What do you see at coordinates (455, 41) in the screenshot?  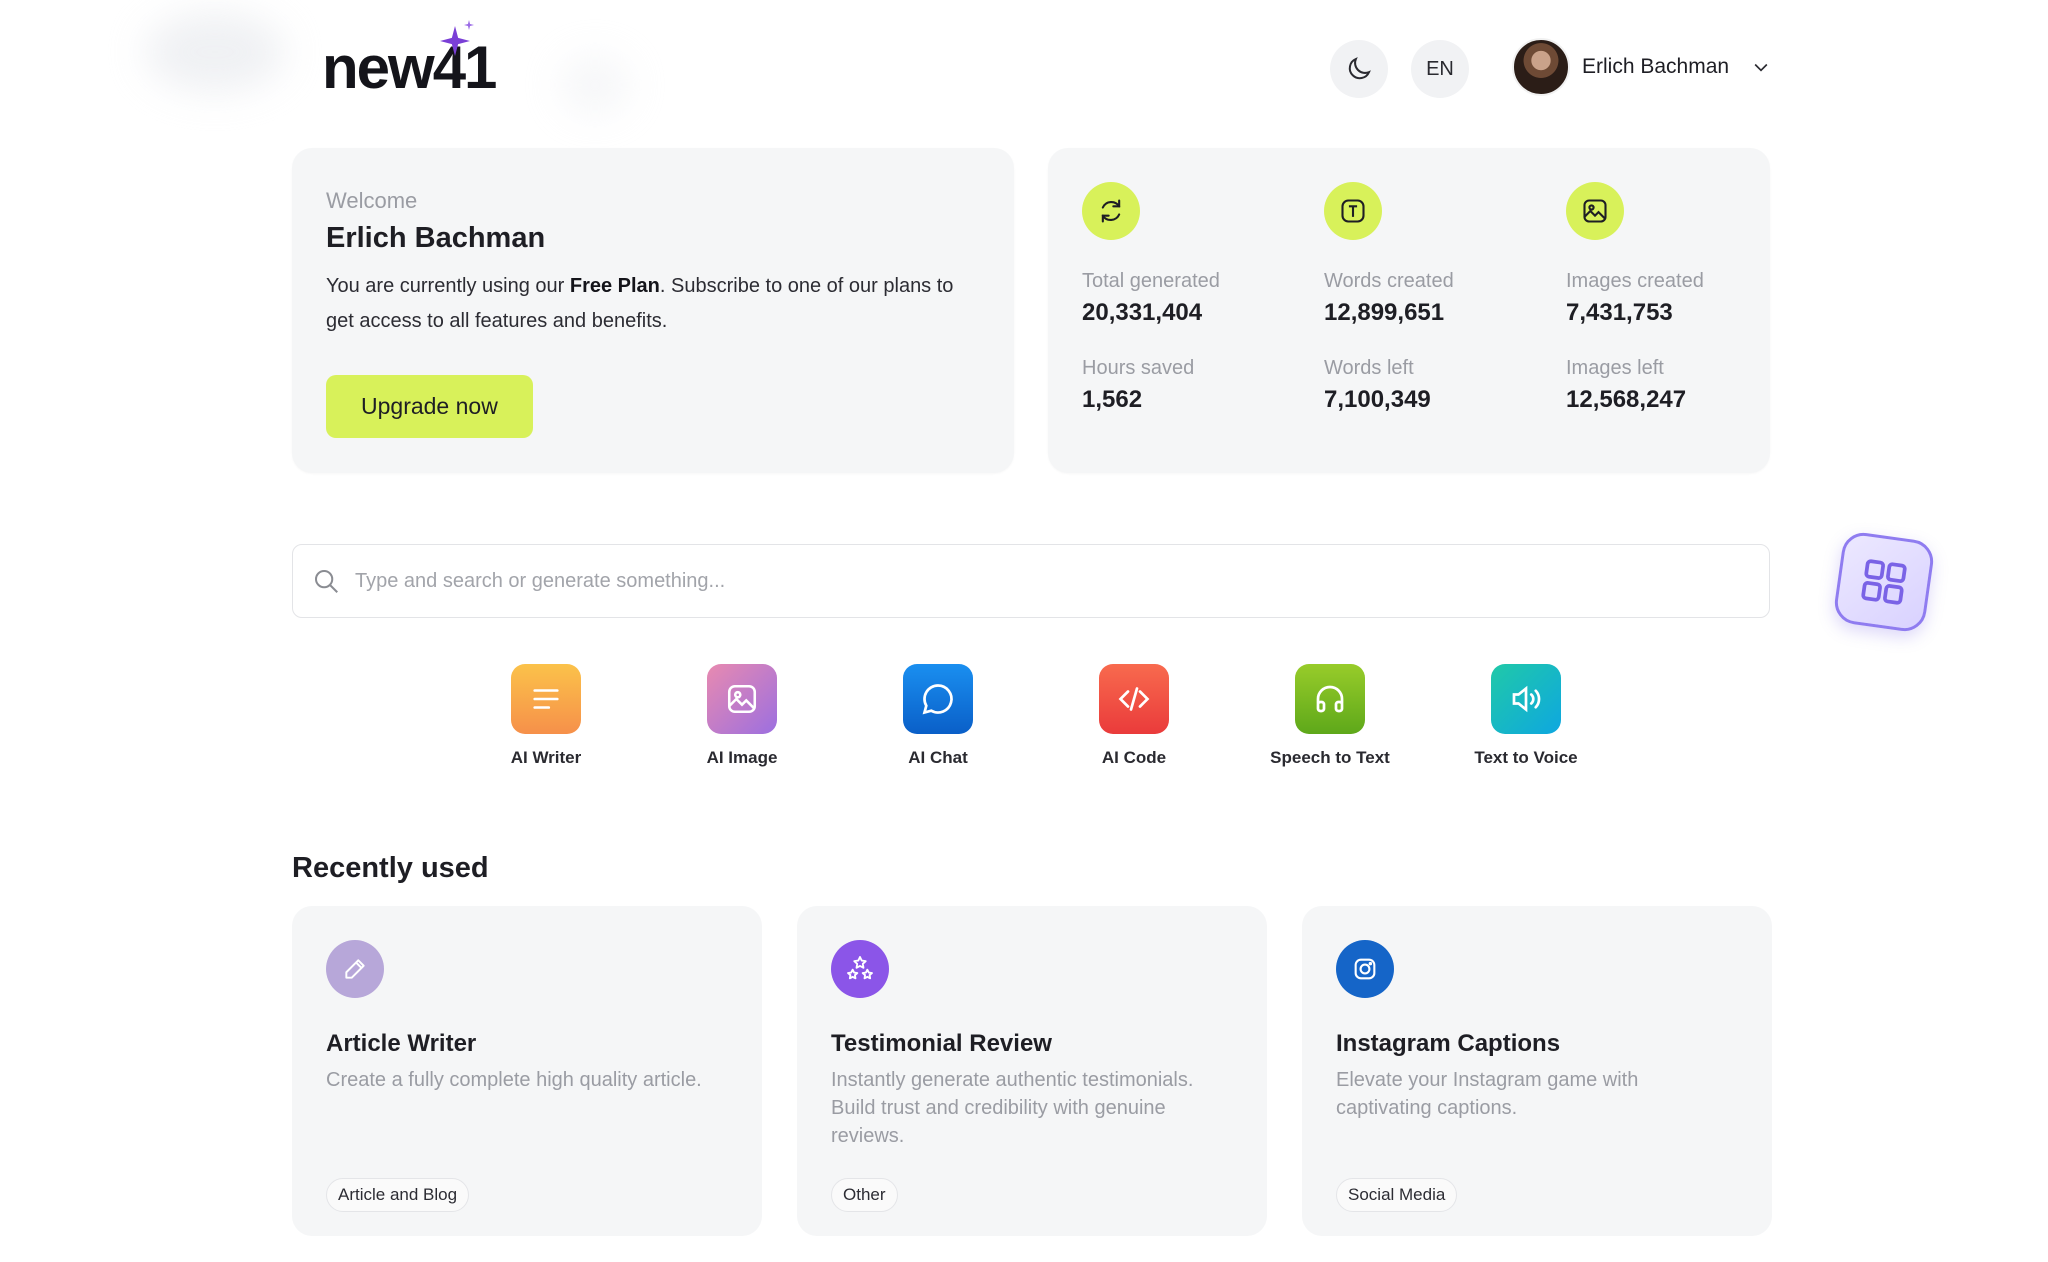 I see `sparkle-icon` at bounding box center [455, 41].